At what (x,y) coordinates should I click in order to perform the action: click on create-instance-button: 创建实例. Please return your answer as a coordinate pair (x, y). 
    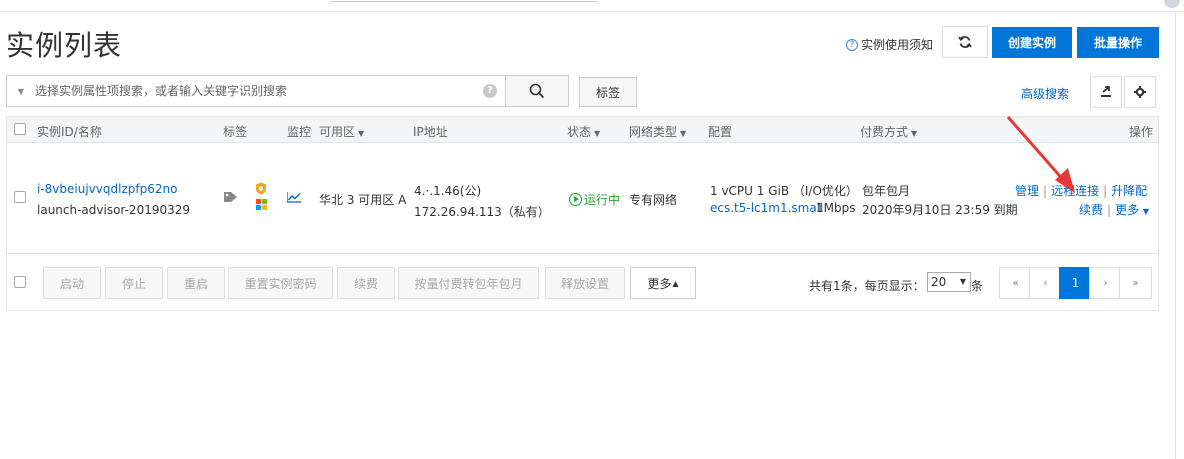
    Looking at the image, I should click on (1032, 42).